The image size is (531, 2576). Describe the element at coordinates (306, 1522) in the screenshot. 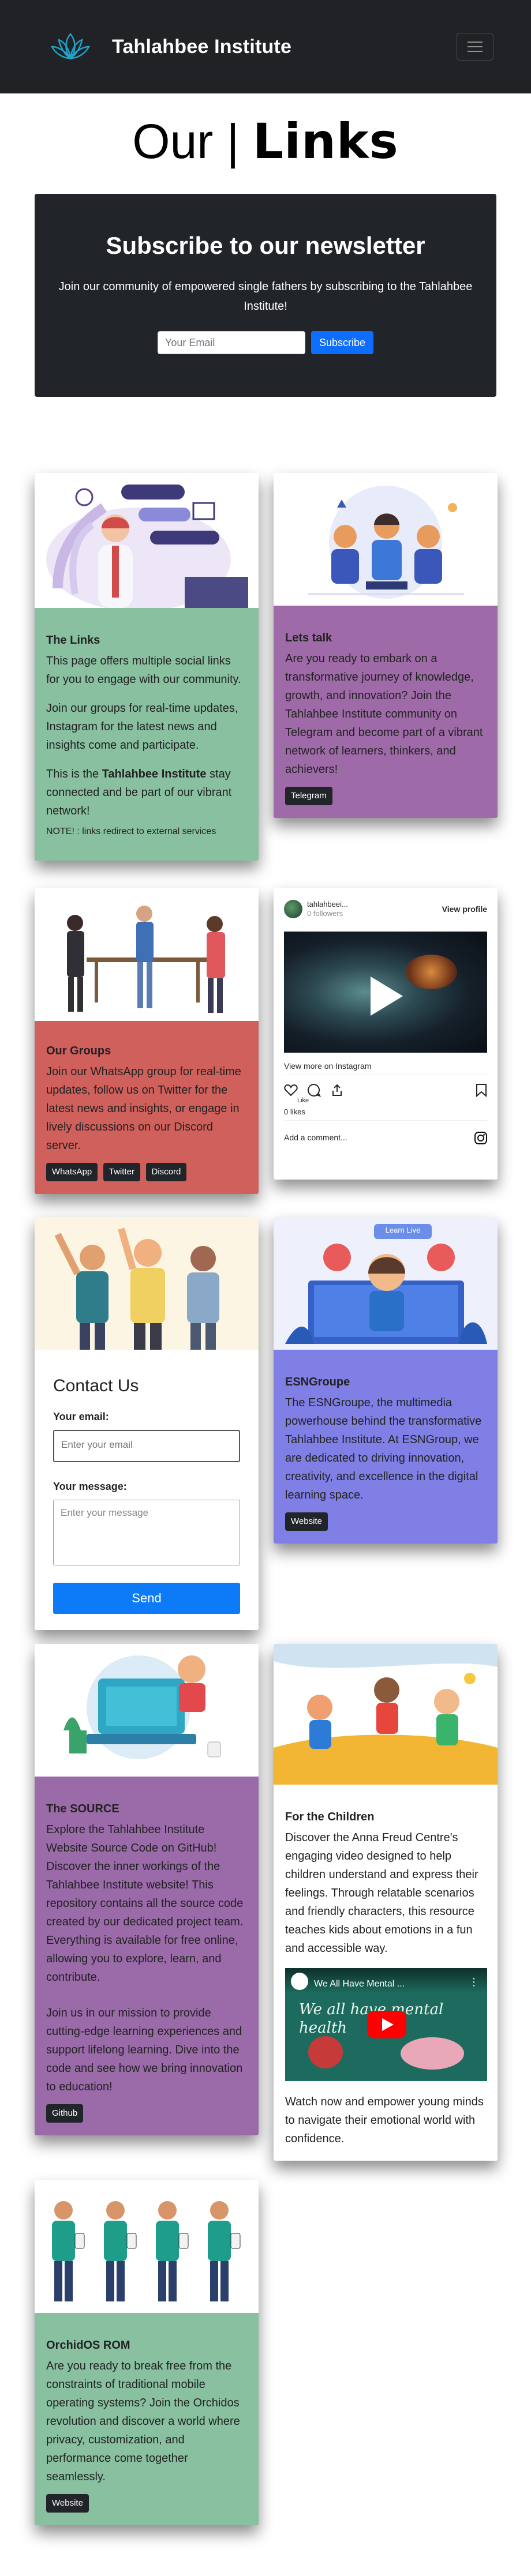

I see `esn-website-button: Website` at that location.